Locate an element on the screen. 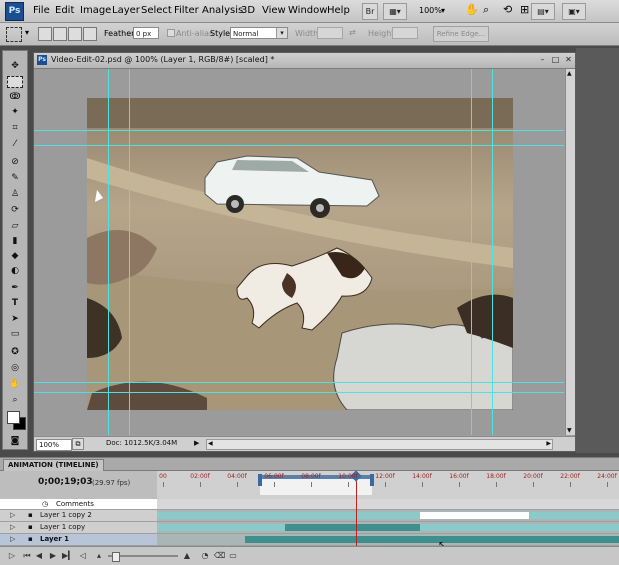 The width and height of the screenshot is (619, 565). menu-help: Help is located at coordinates (338, 10).